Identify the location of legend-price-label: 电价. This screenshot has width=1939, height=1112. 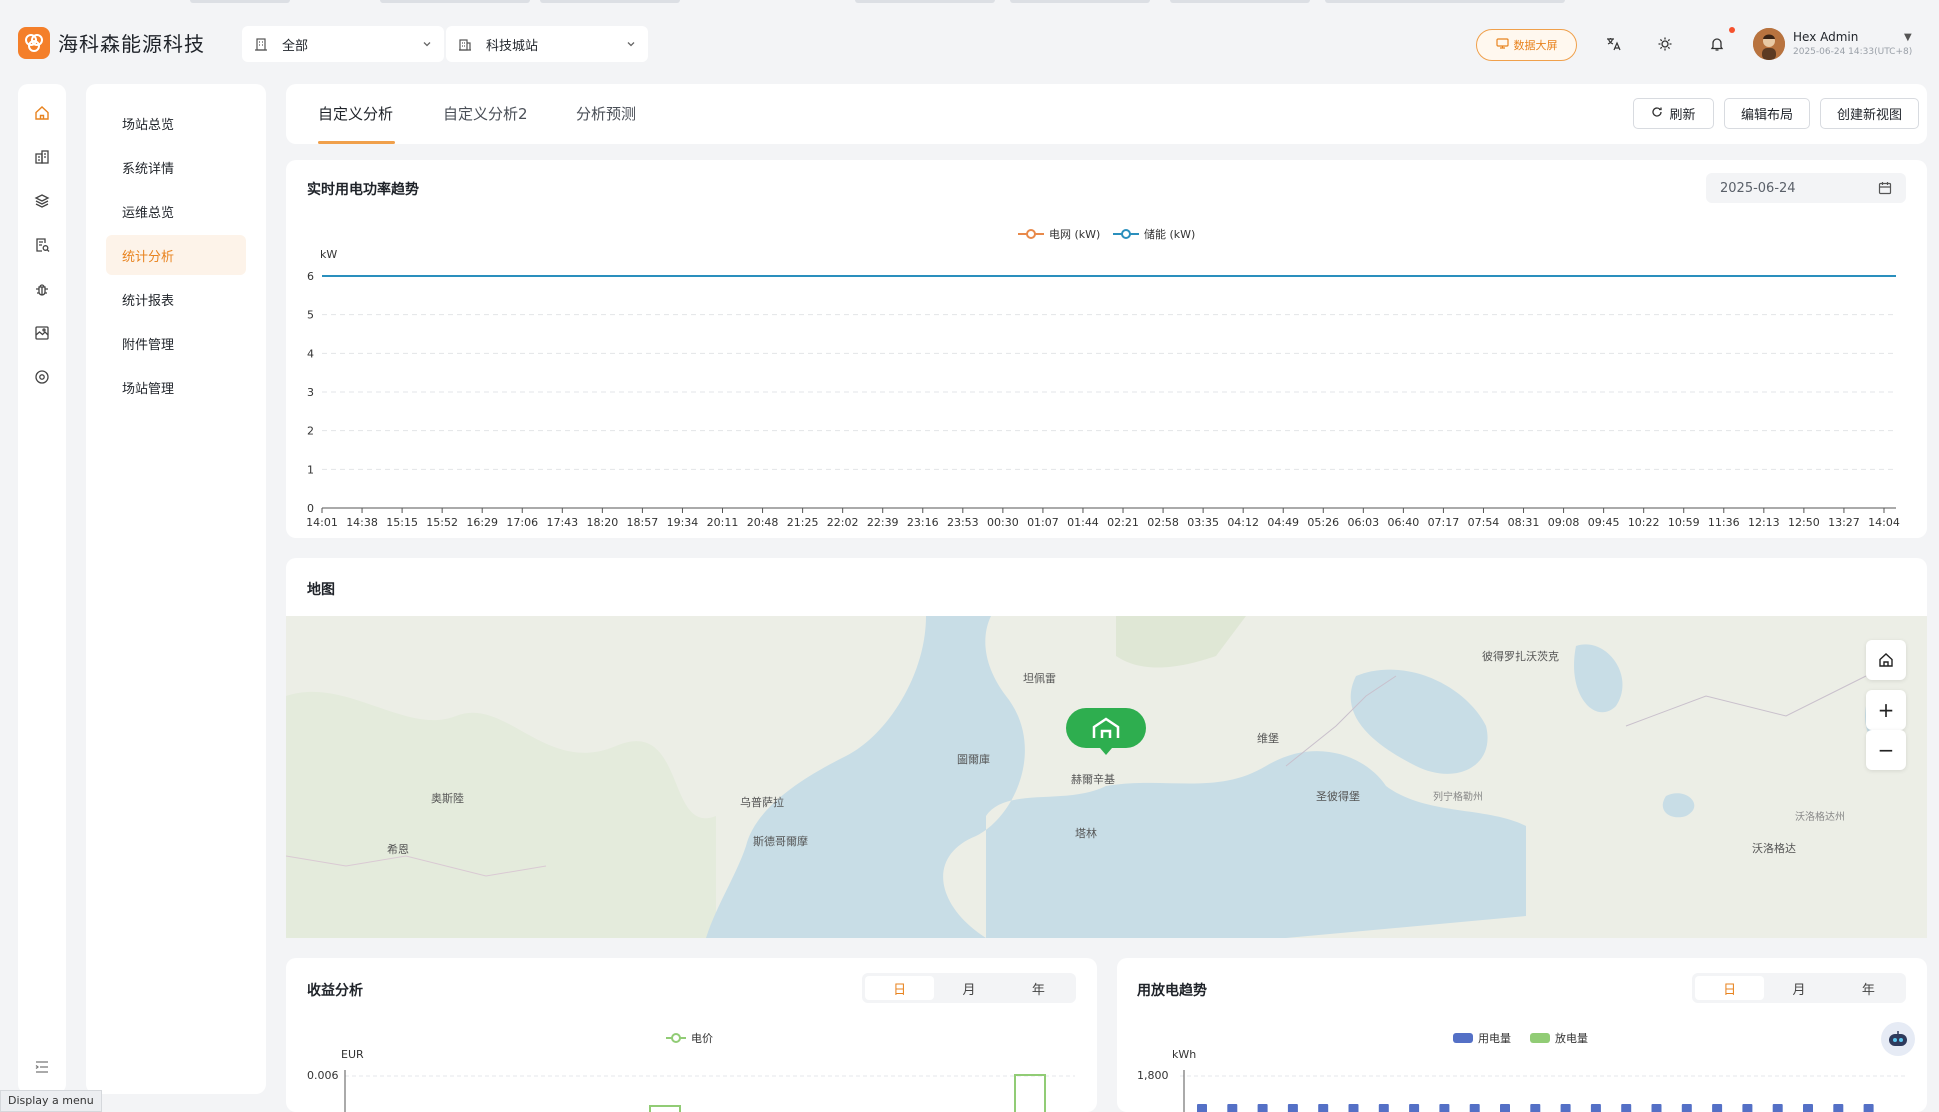
(702, 1038).